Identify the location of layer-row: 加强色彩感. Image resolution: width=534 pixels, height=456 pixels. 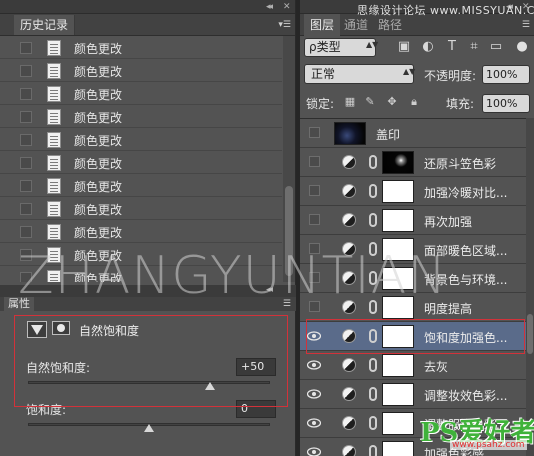
(413, 447).